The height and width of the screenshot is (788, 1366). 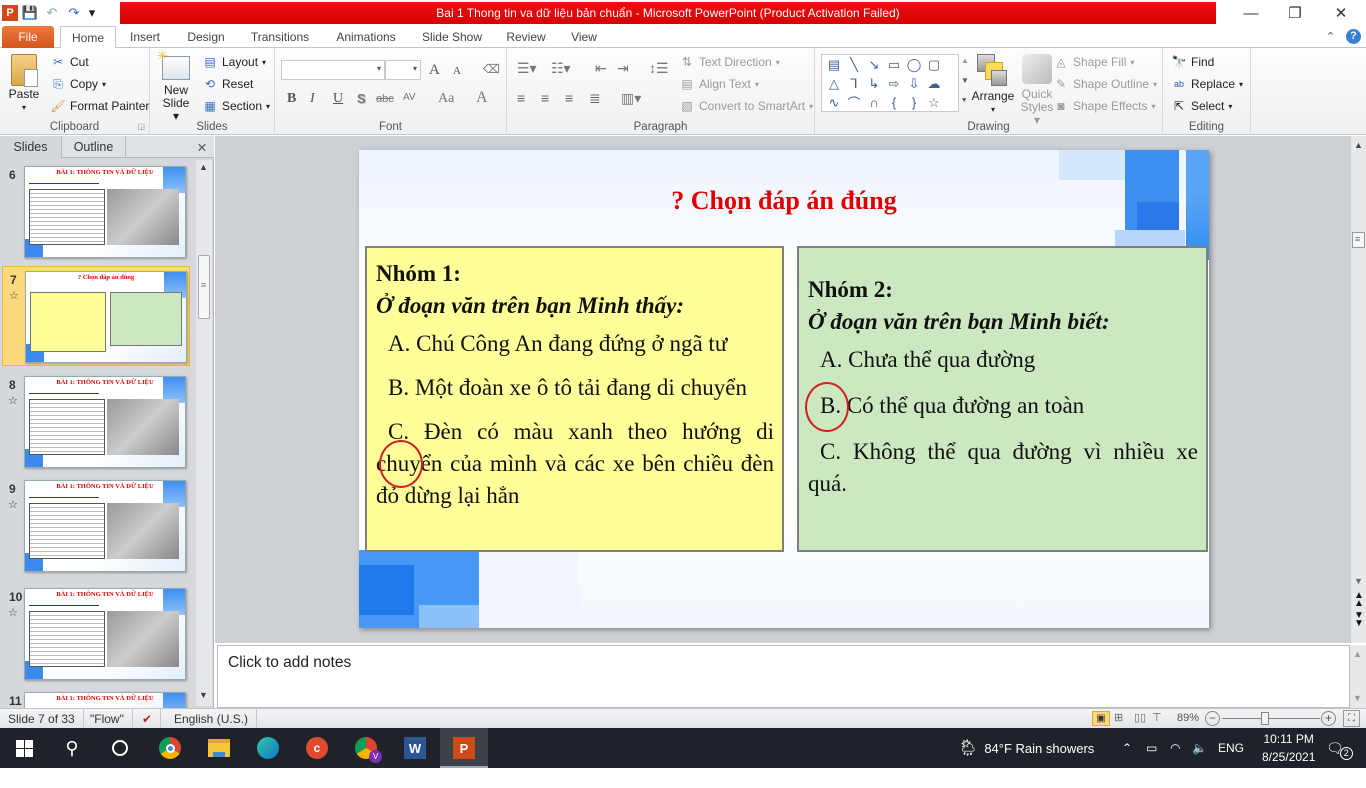 I want to click on taskbar-file-explorer, so click(x=219, y=748).